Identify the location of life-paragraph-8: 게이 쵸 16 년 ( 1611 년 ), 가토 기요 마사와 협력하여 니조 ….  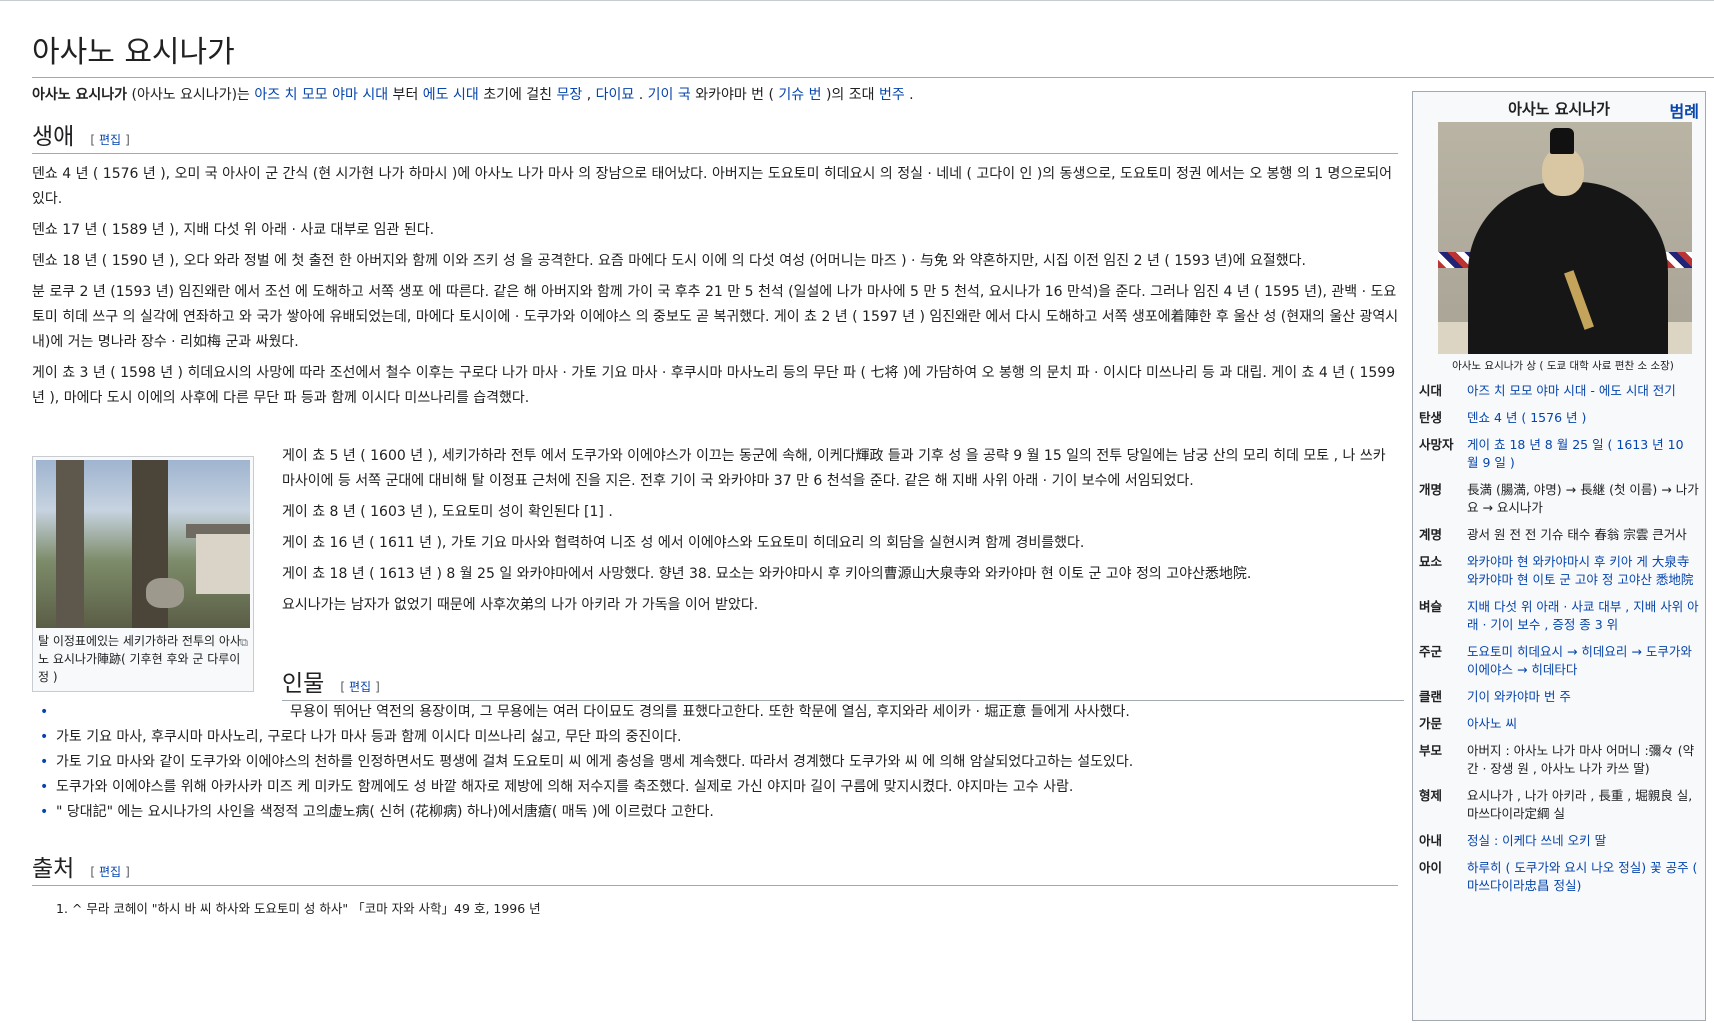
(683, 543).